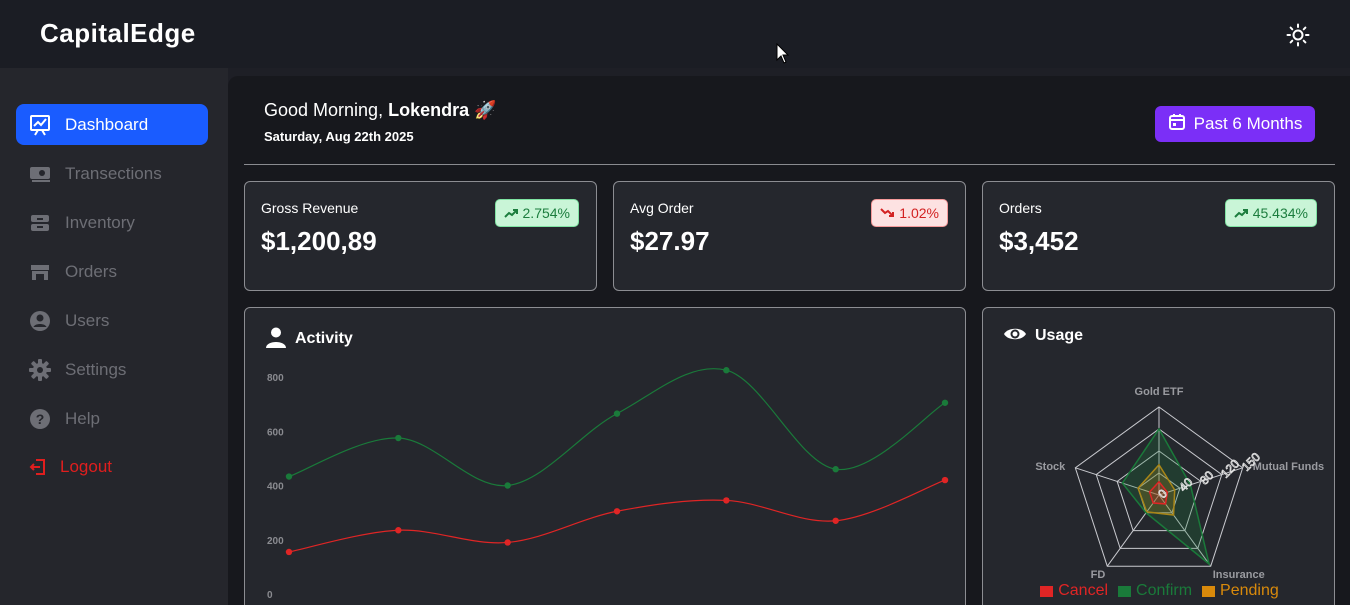 Image resolution: width=1350 pixels, height=605 pixels. I want to click on trending-down-icon, so click(887, 213).